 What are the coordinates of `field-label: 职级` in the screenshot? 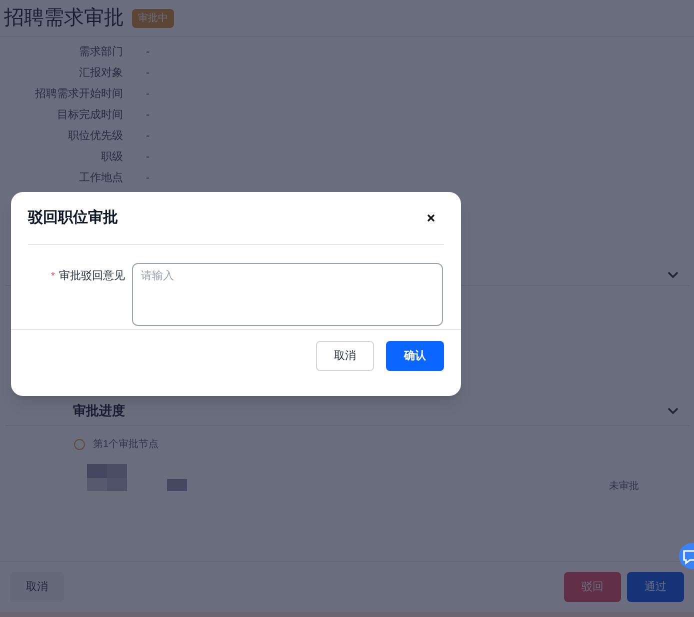 It's located at (111, 158).